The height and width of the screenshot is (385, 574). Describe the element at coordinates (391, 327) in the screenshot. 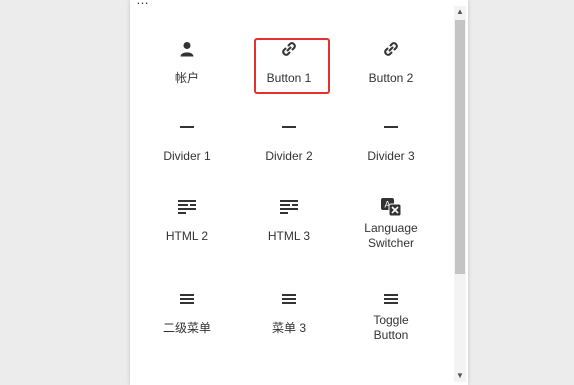

I see `block-item-label: Toggle Button` at that location.